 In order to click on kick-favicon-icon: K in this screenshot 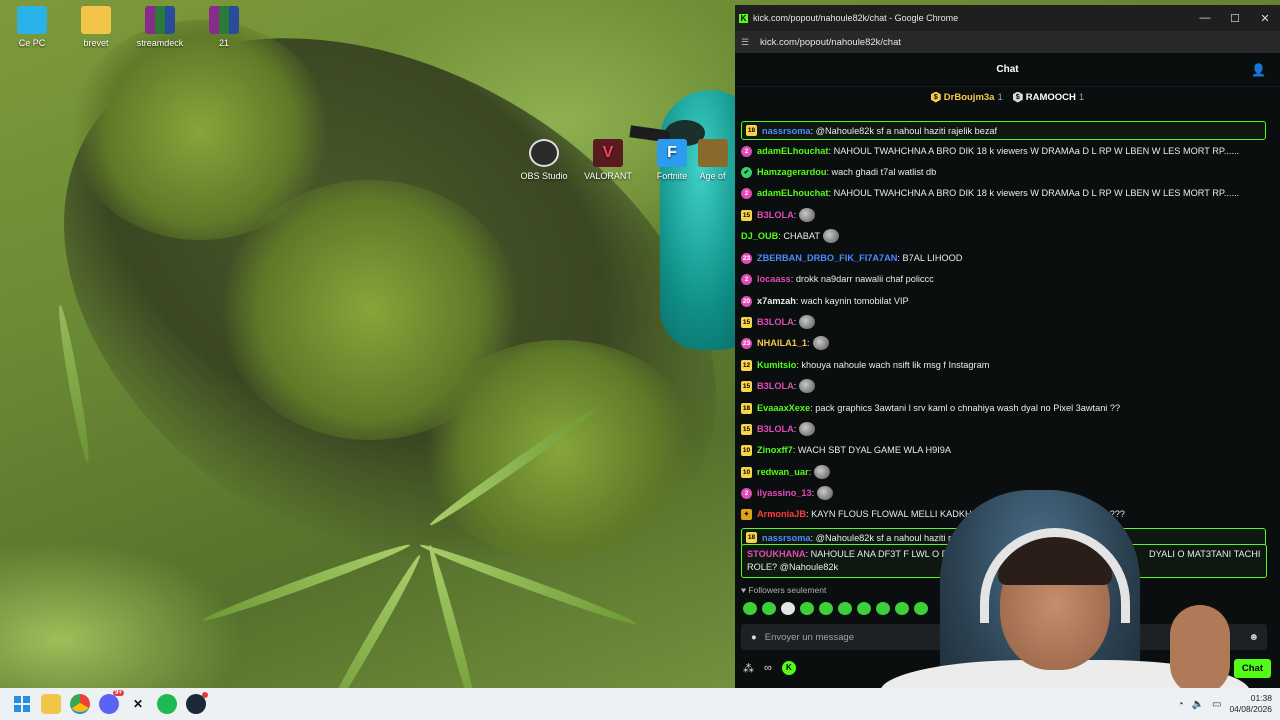, I will do `click(743, 18)`.